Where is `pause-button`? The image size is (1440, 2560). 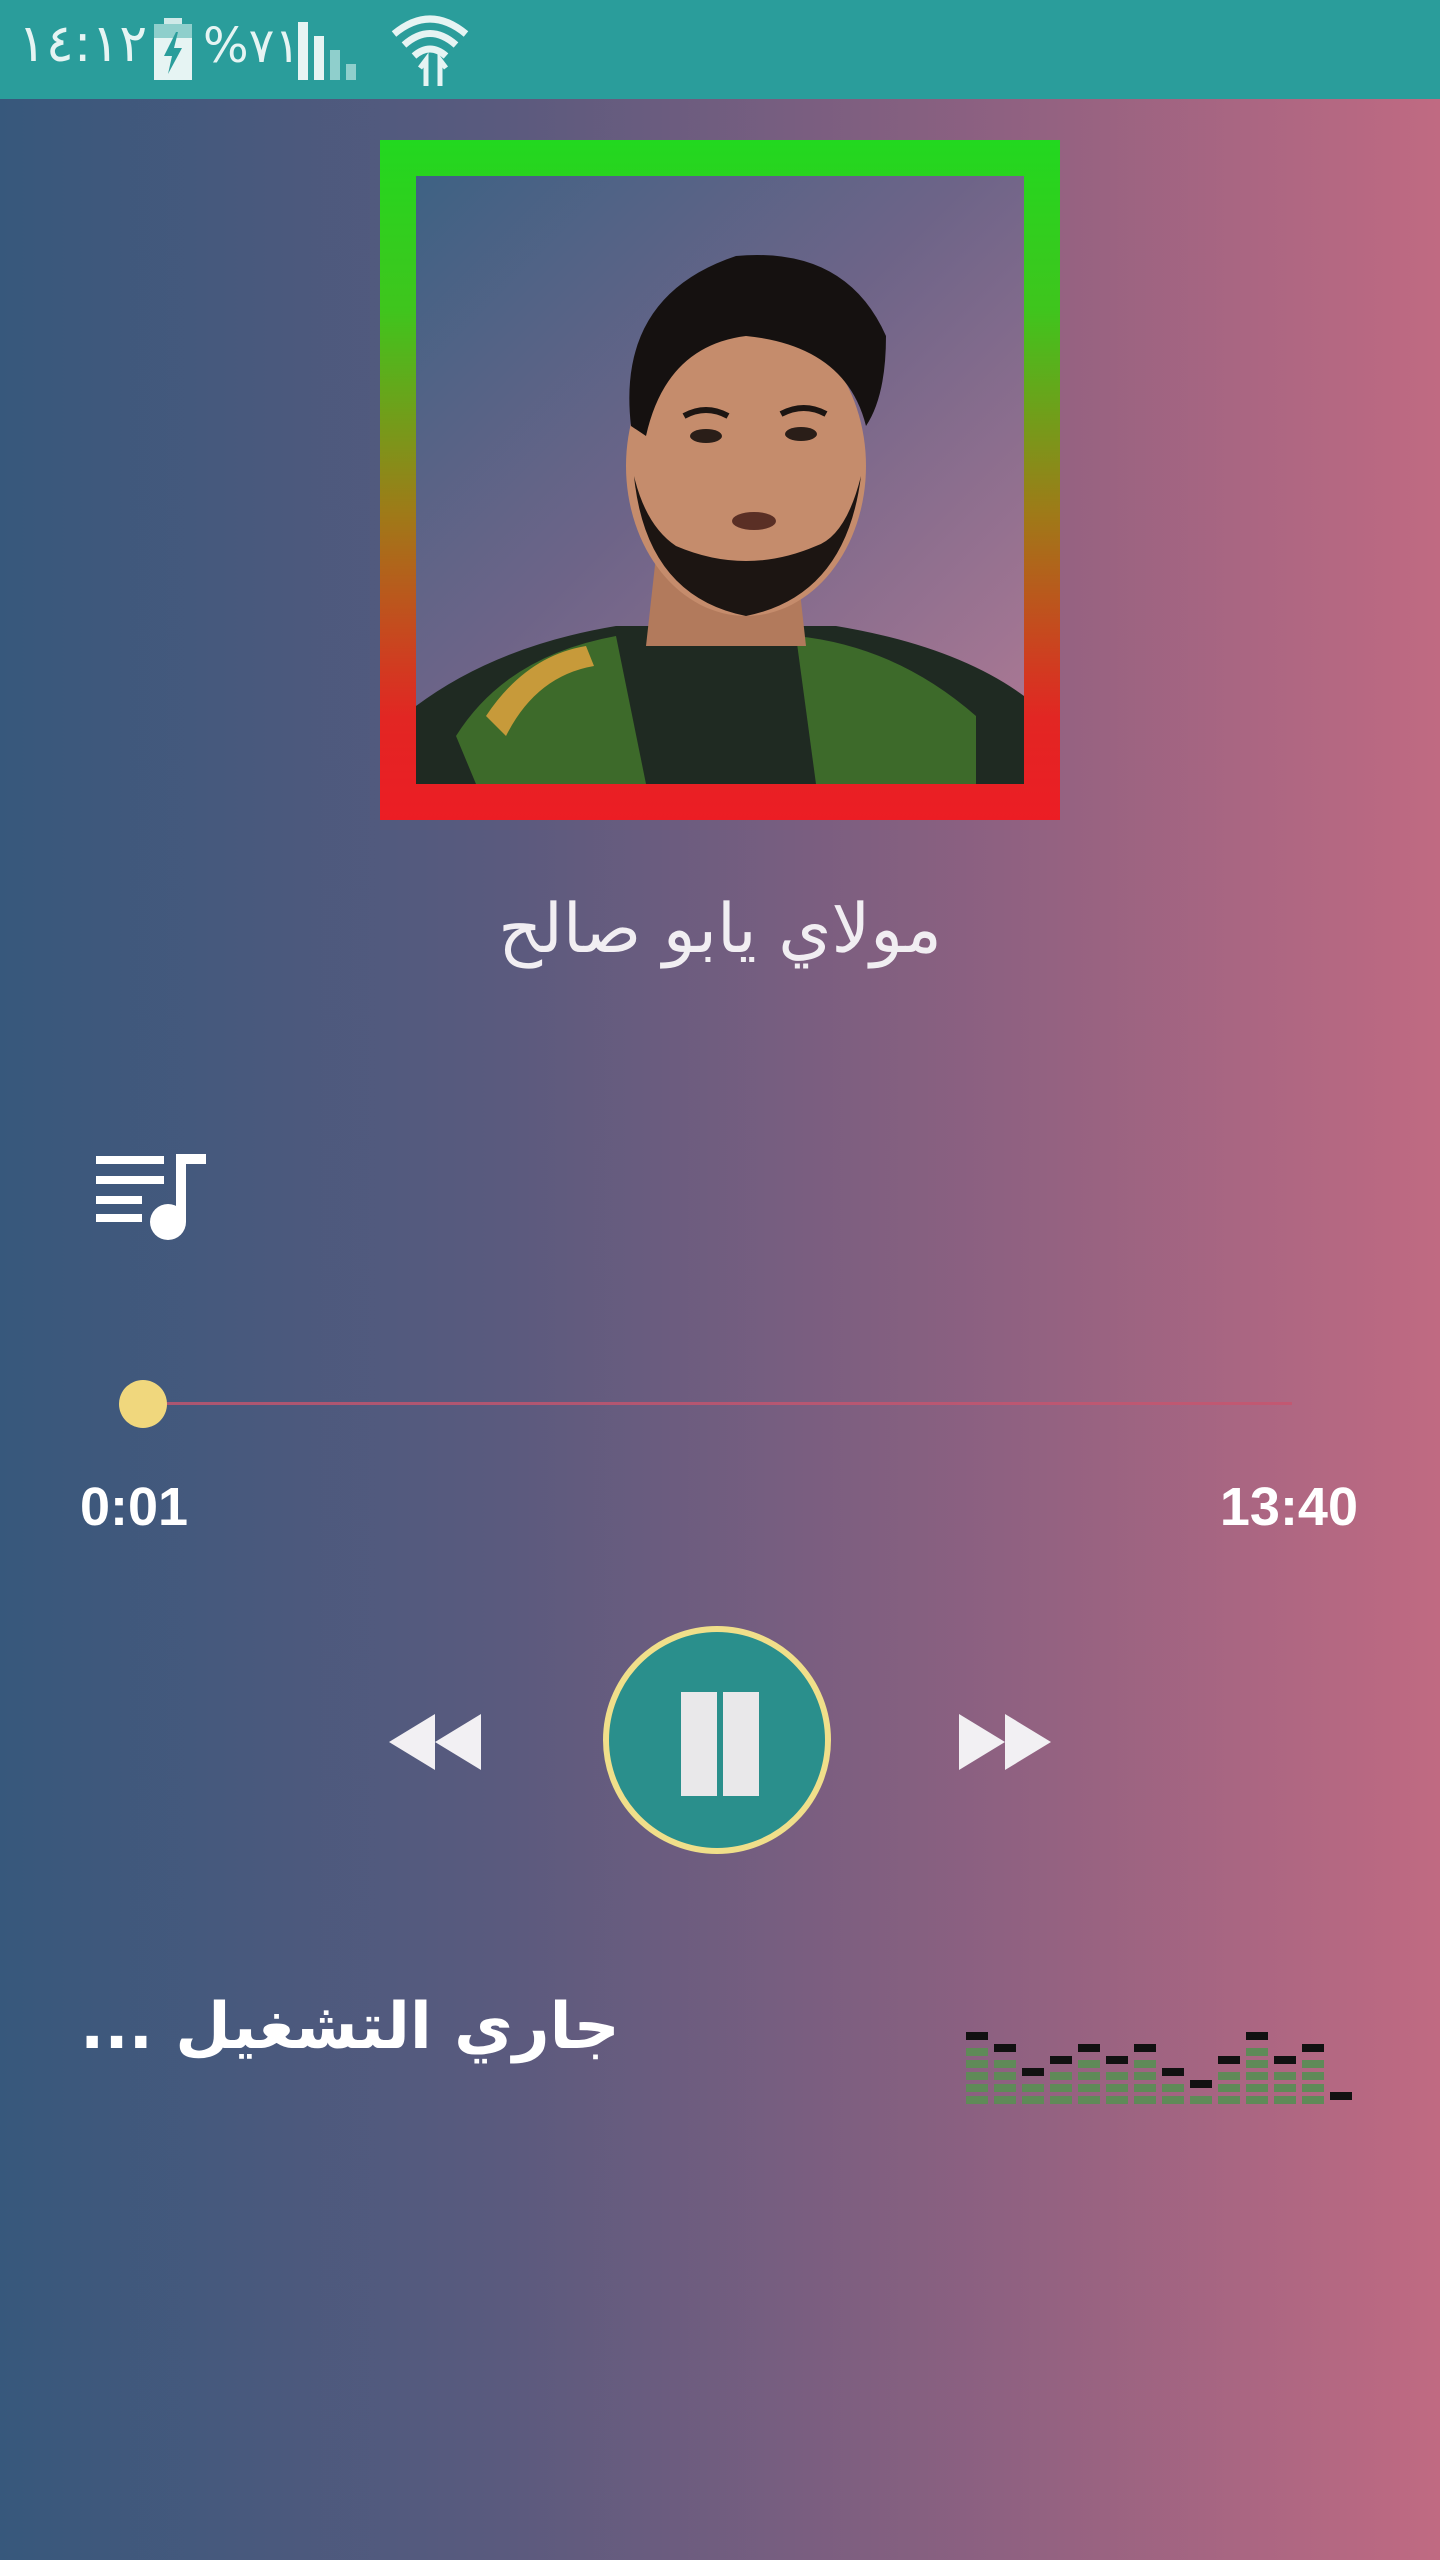 pause-button is located at coordinates (717, 1740).